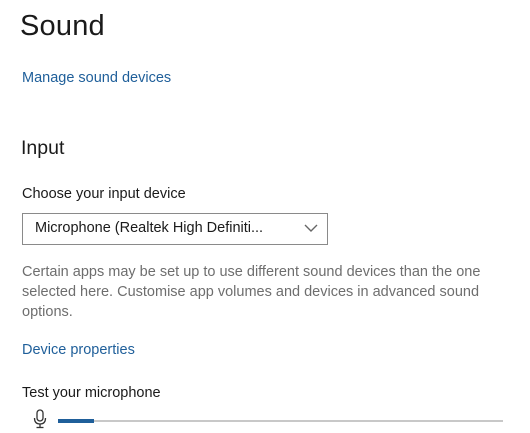 This screenshot has width=530, height=433. Describe the element at coordinates (96, 78) in the screenshot. I see `manage-sound-devices-link: Manage sound devices` at that location.